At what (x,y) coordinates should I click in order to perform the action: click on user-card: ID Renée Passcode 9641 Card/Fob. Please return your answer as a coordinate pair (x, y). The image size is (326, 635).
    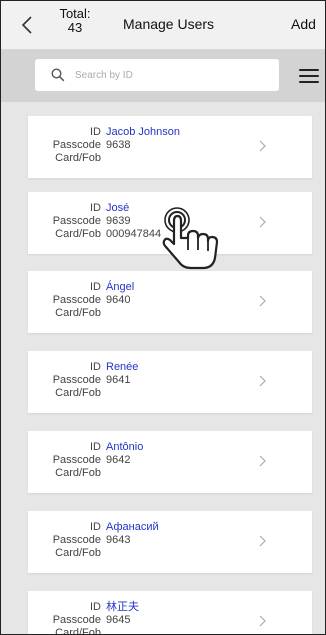
    Looking at the image, I should click on (170, 382).